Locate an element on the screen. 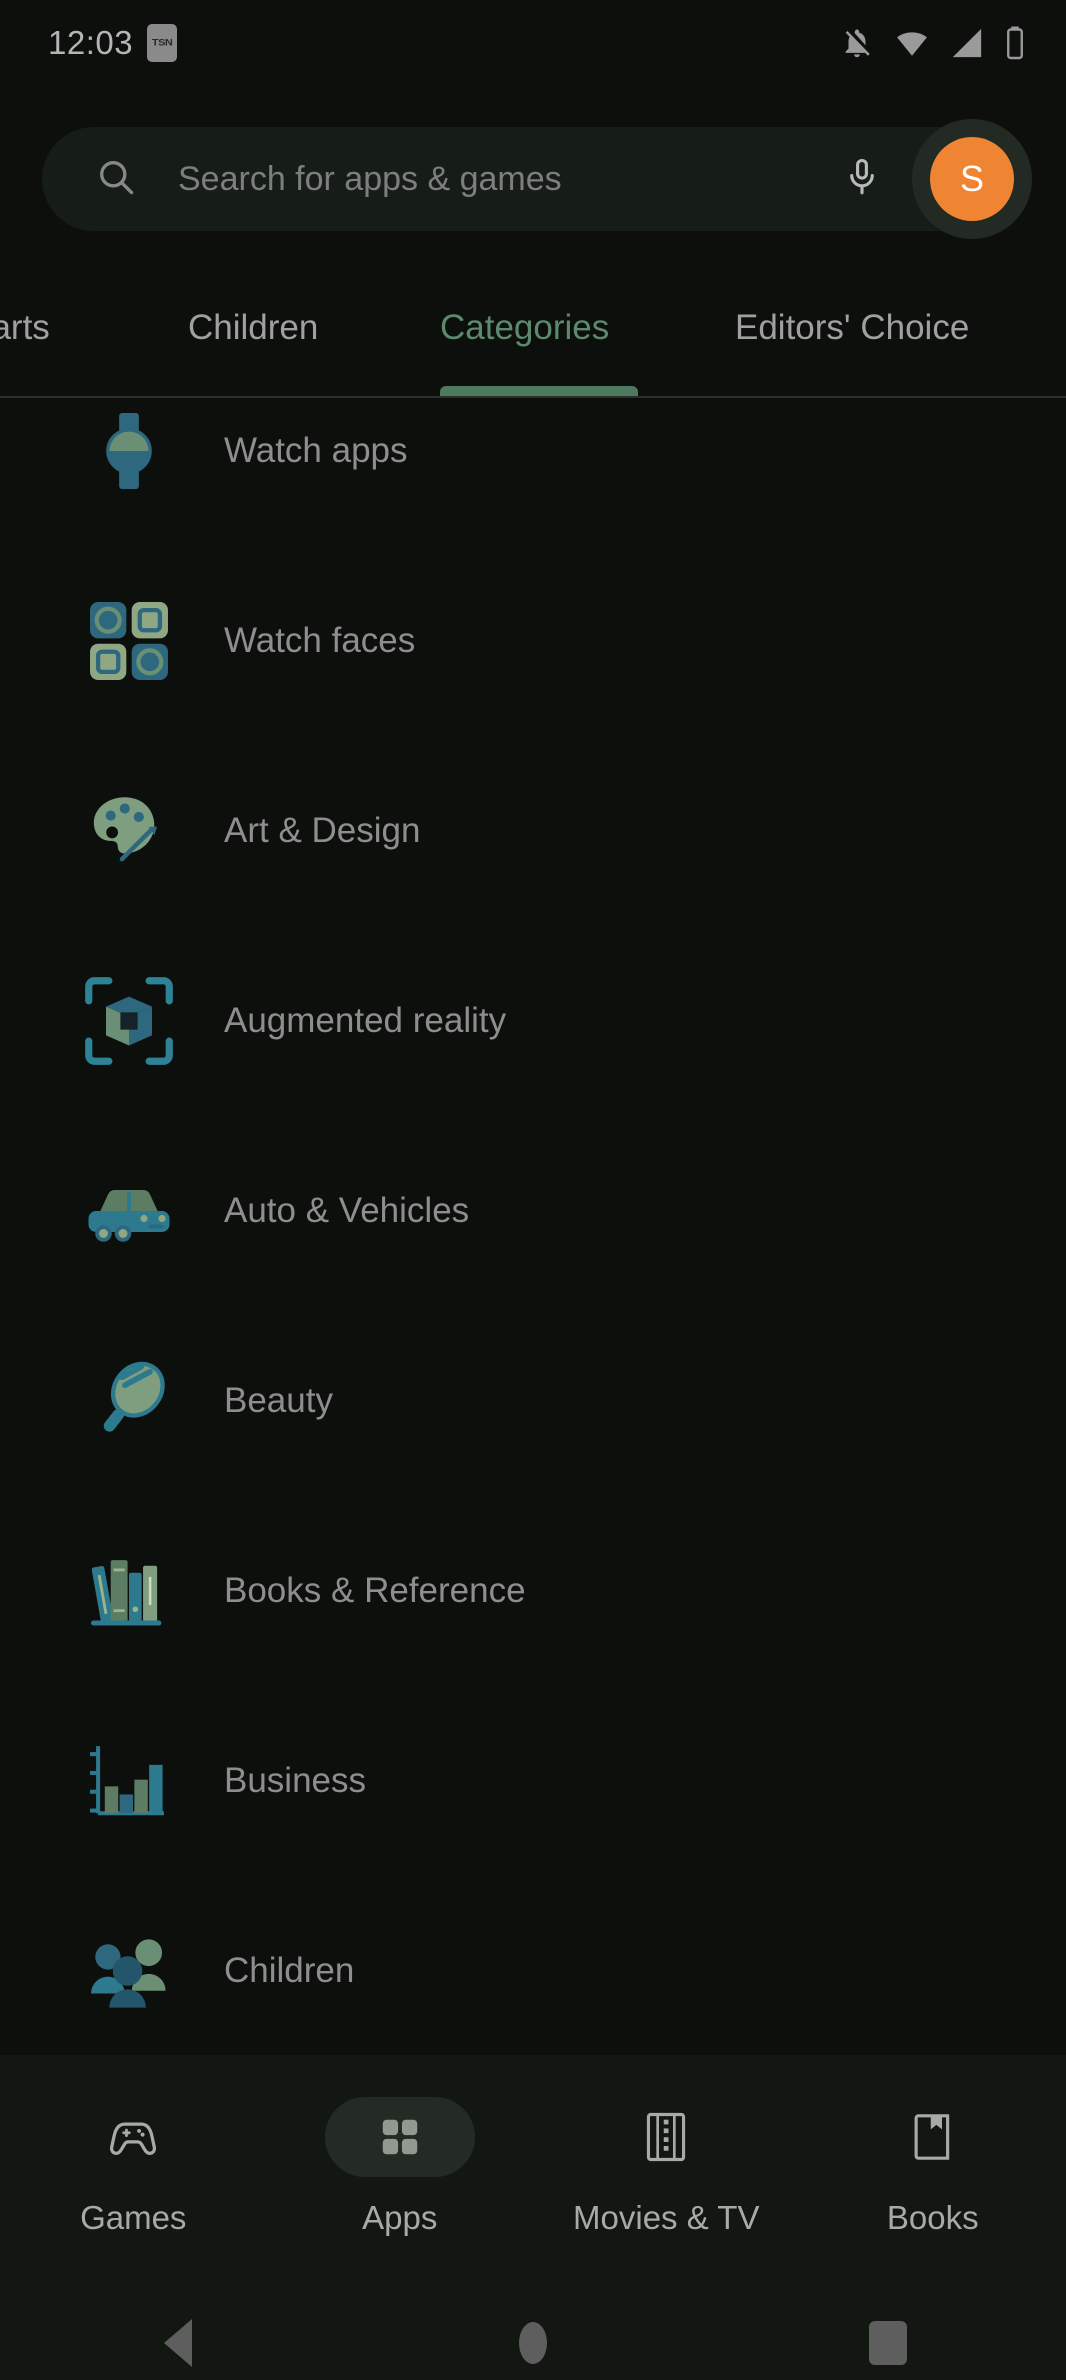 This screenshot has width=1066, height=2380. tab-categories: Categories is located at coordinates (524, 328).